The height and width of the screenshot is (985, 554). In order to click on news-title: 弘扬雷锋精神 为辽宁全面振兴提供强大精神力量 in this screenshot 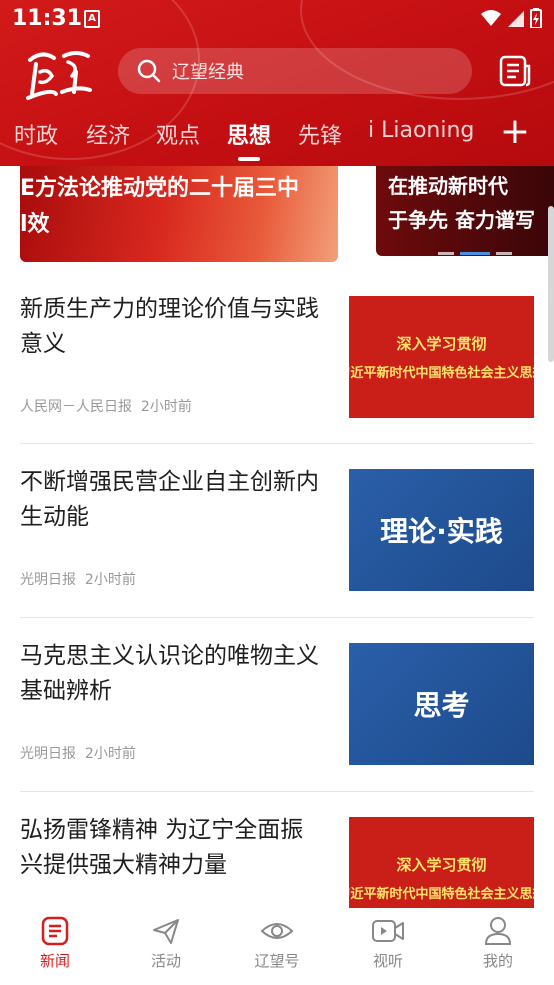, I will do `click(162, 847)`.